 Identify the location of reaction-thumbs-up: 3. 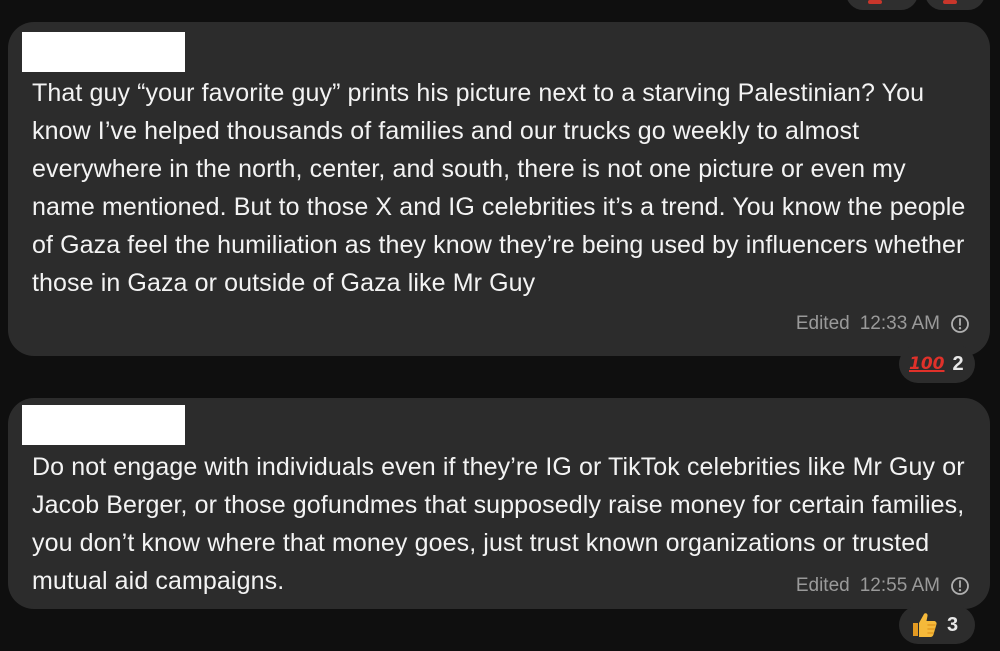
(937, 625).